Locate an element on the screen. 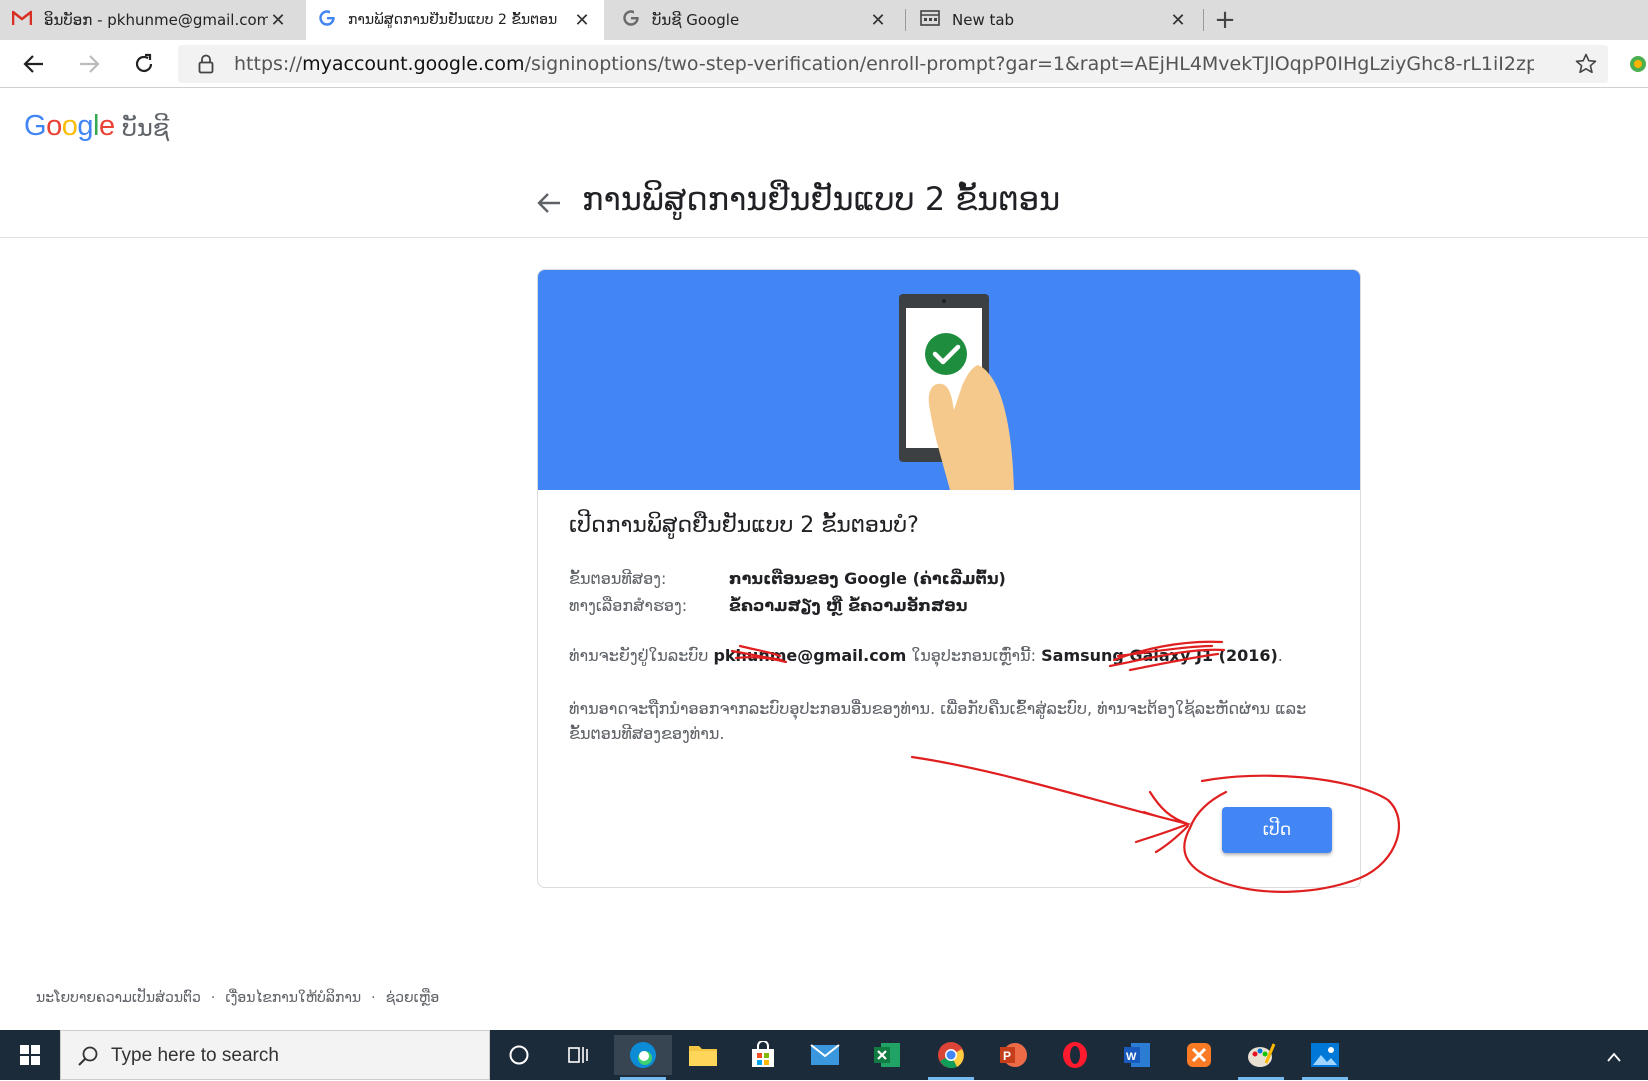 This screenshot has height=1081, width=1648. header-divider is located at coordinates (824, 237).